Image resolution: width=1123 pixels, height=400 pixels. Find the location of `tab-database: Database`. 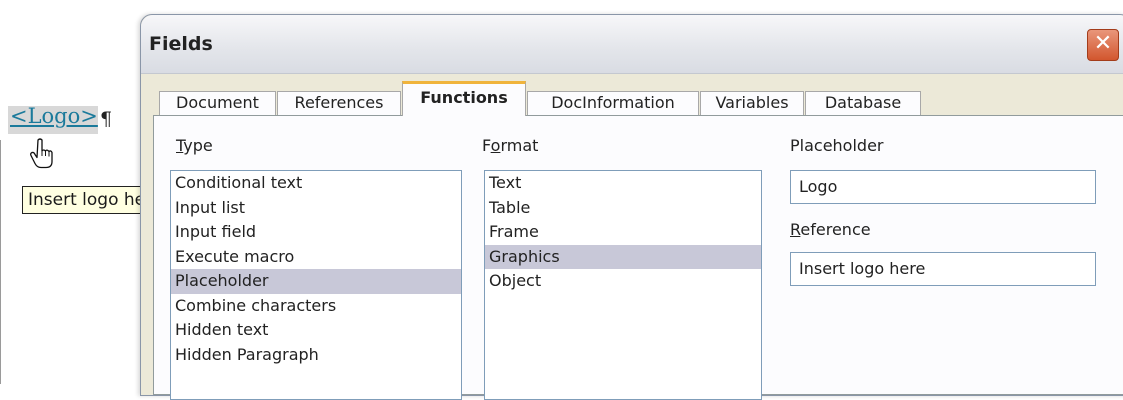

tab-database: Database is located at coordinates (863, 103).